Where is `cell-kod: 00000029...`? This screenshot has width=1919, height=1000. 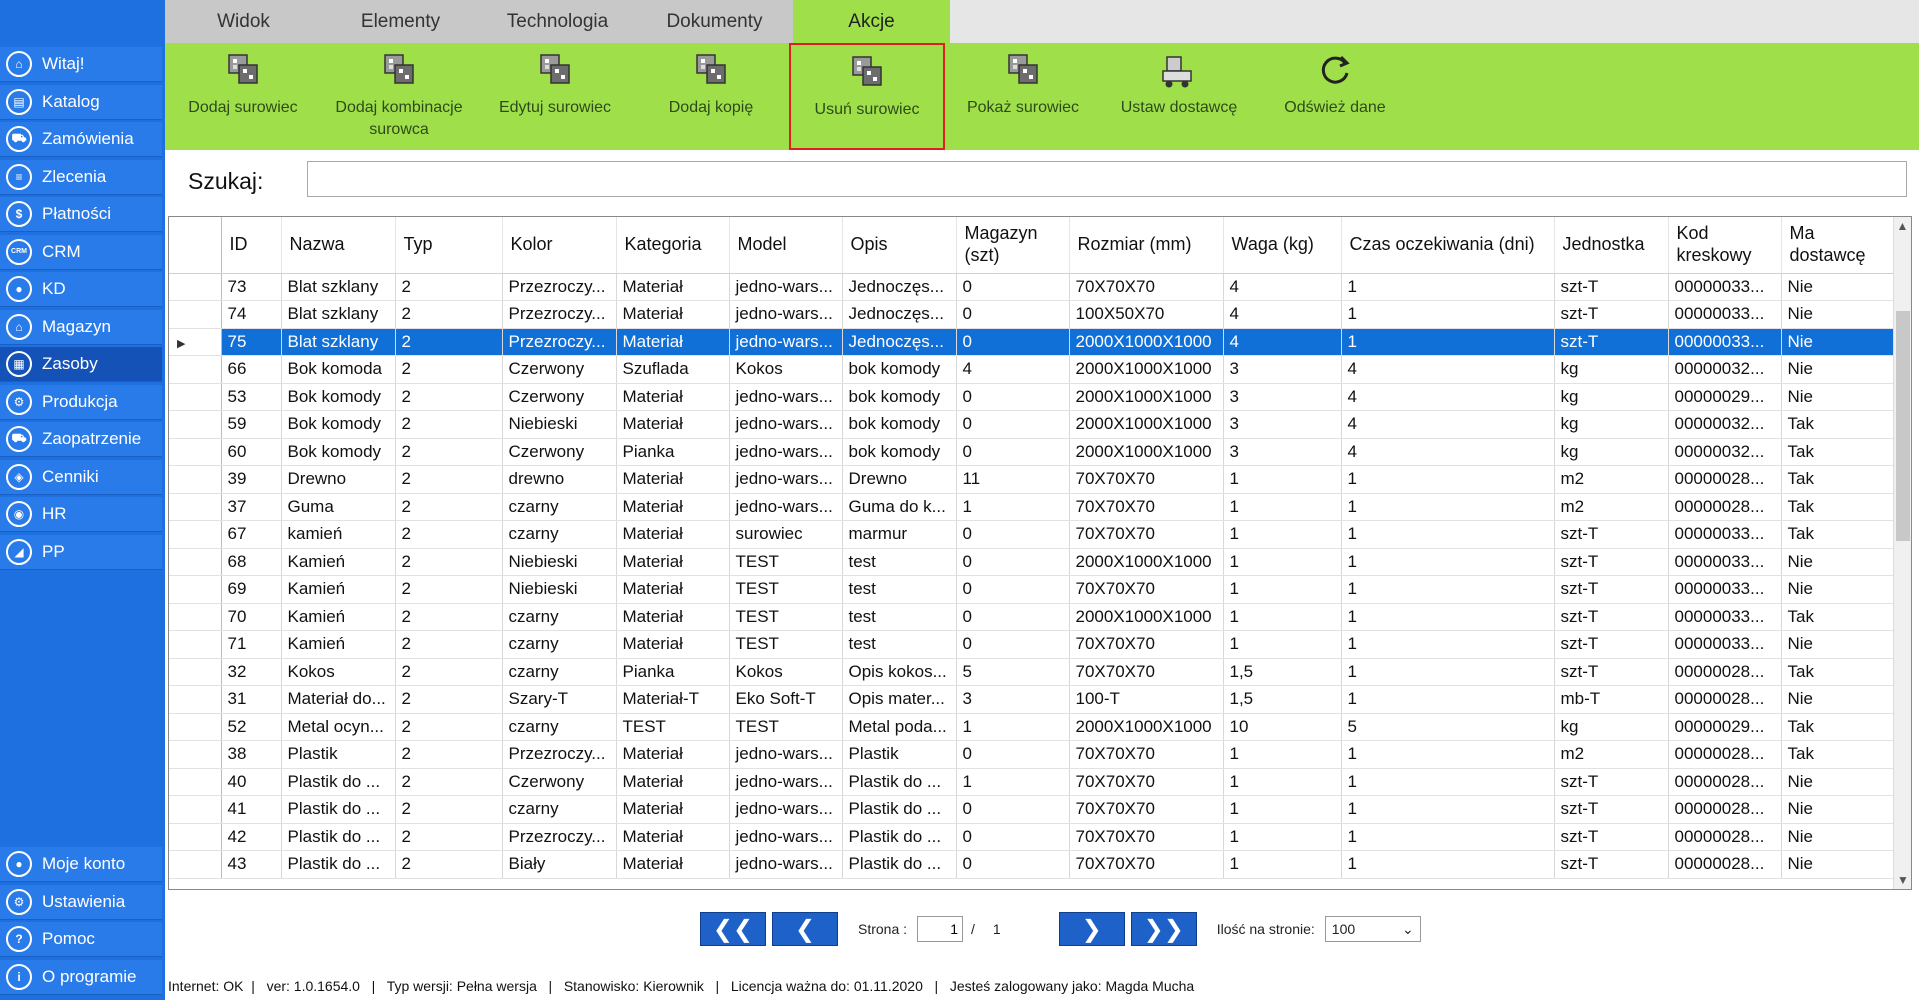
cell-kod: 00000029... is located at coordinates (1725, 727).